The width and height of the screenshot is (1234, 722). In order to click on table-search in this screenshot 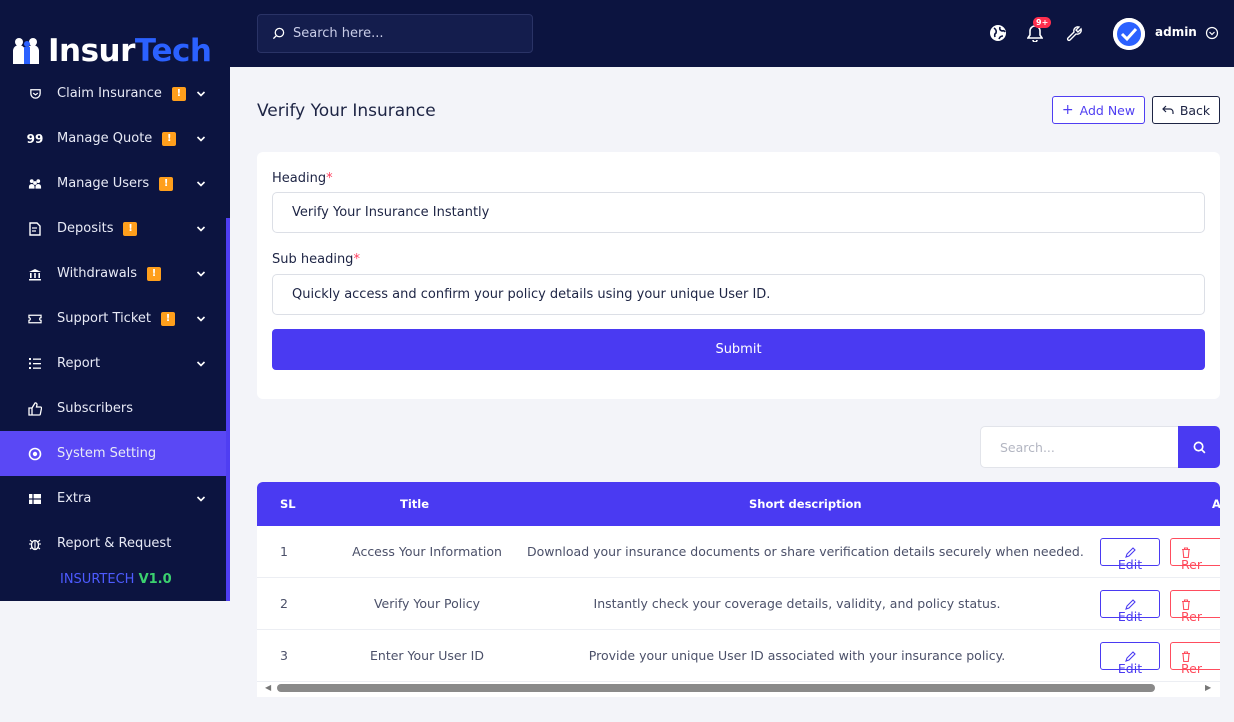, I will do `click(1100, 447)`.